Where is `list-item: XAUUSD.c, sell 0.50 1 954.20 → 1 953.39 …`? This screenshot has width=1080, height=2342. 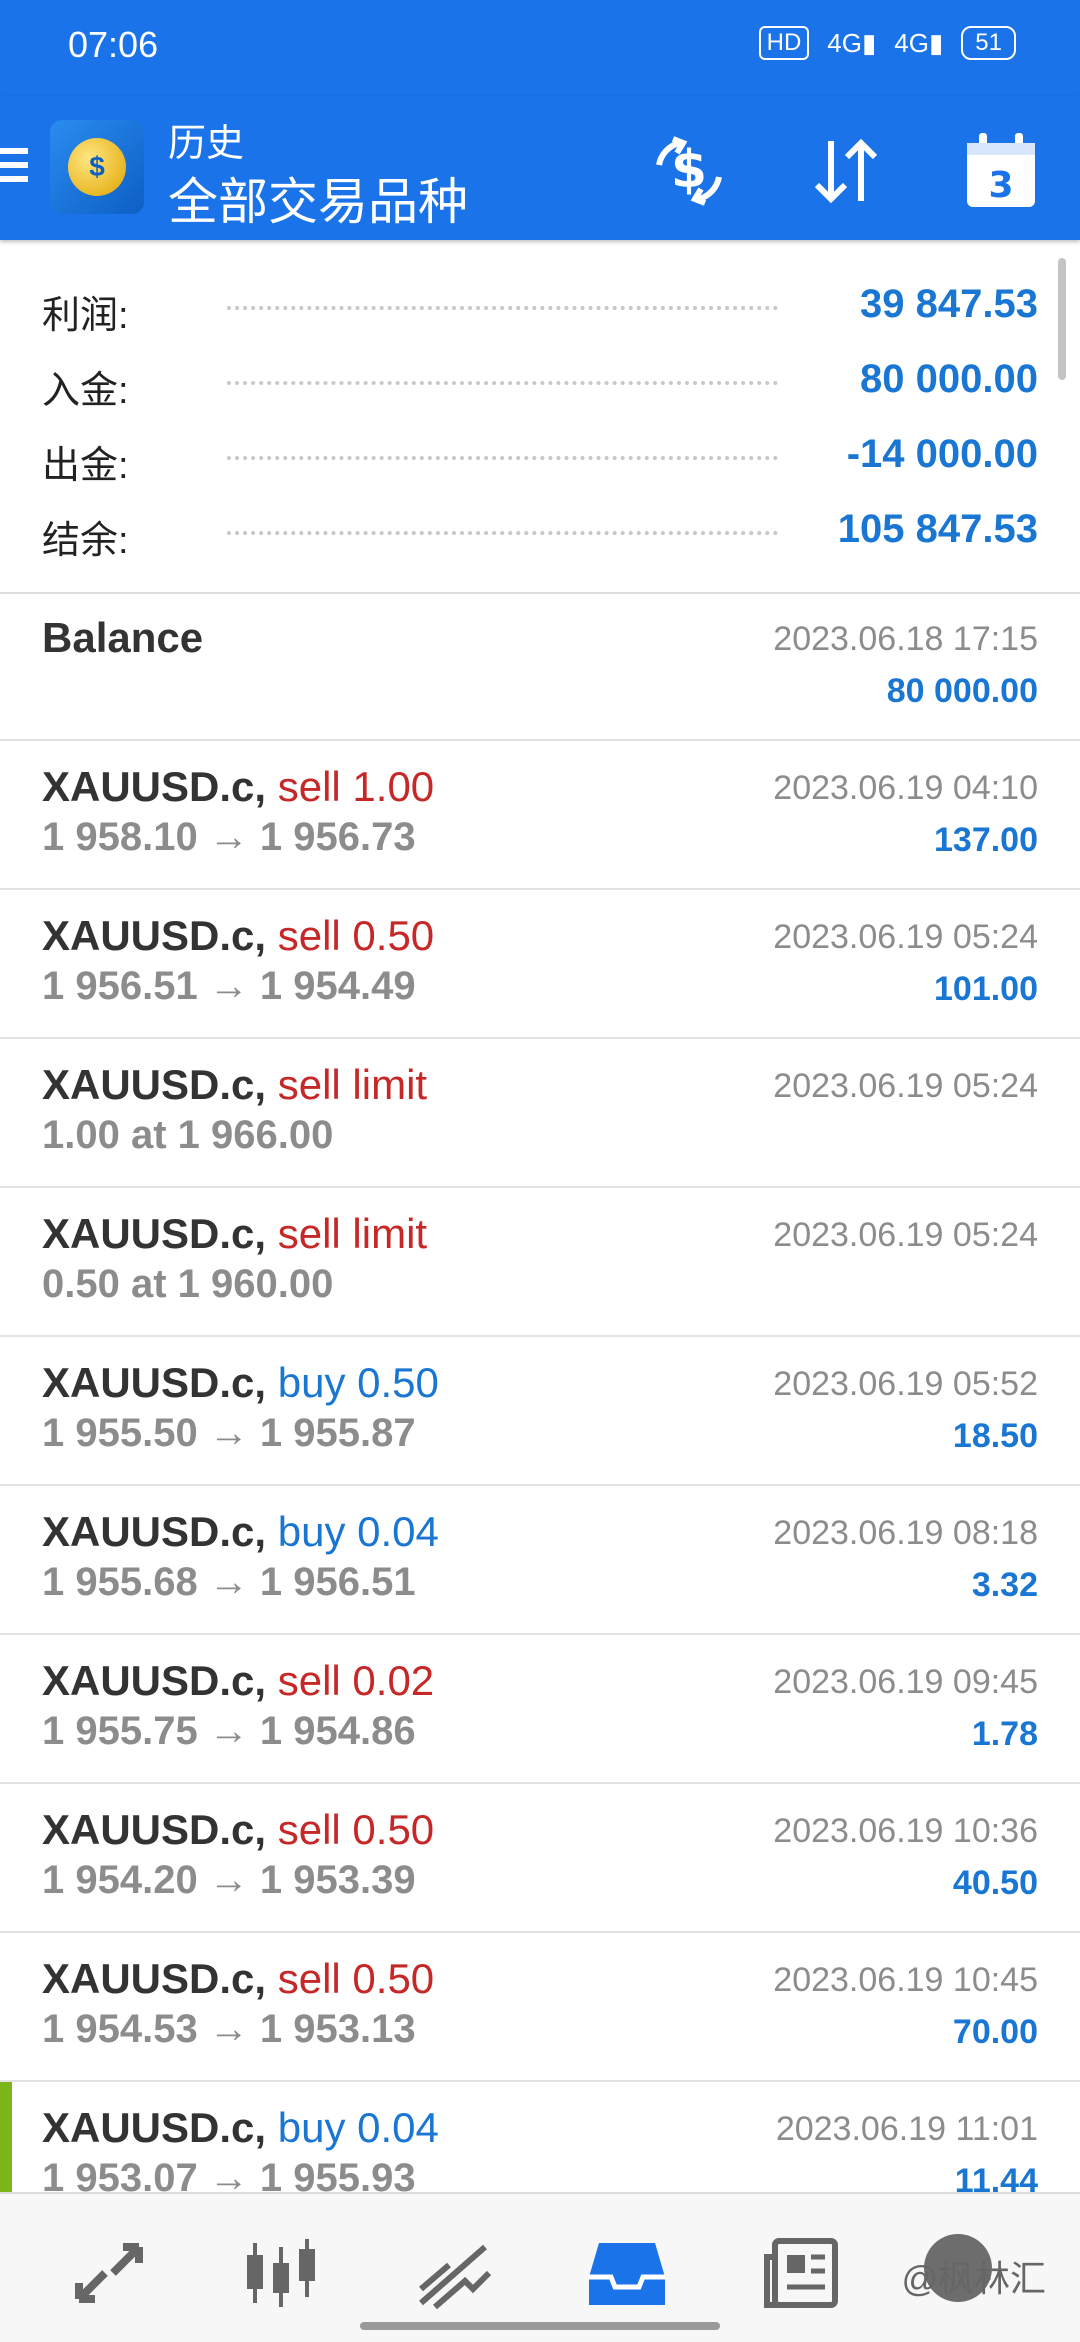 list-item: XAUUSD.c, sell 0.50 1 954.20 → 1 953.39 … is located at coordinates (540, 1858).